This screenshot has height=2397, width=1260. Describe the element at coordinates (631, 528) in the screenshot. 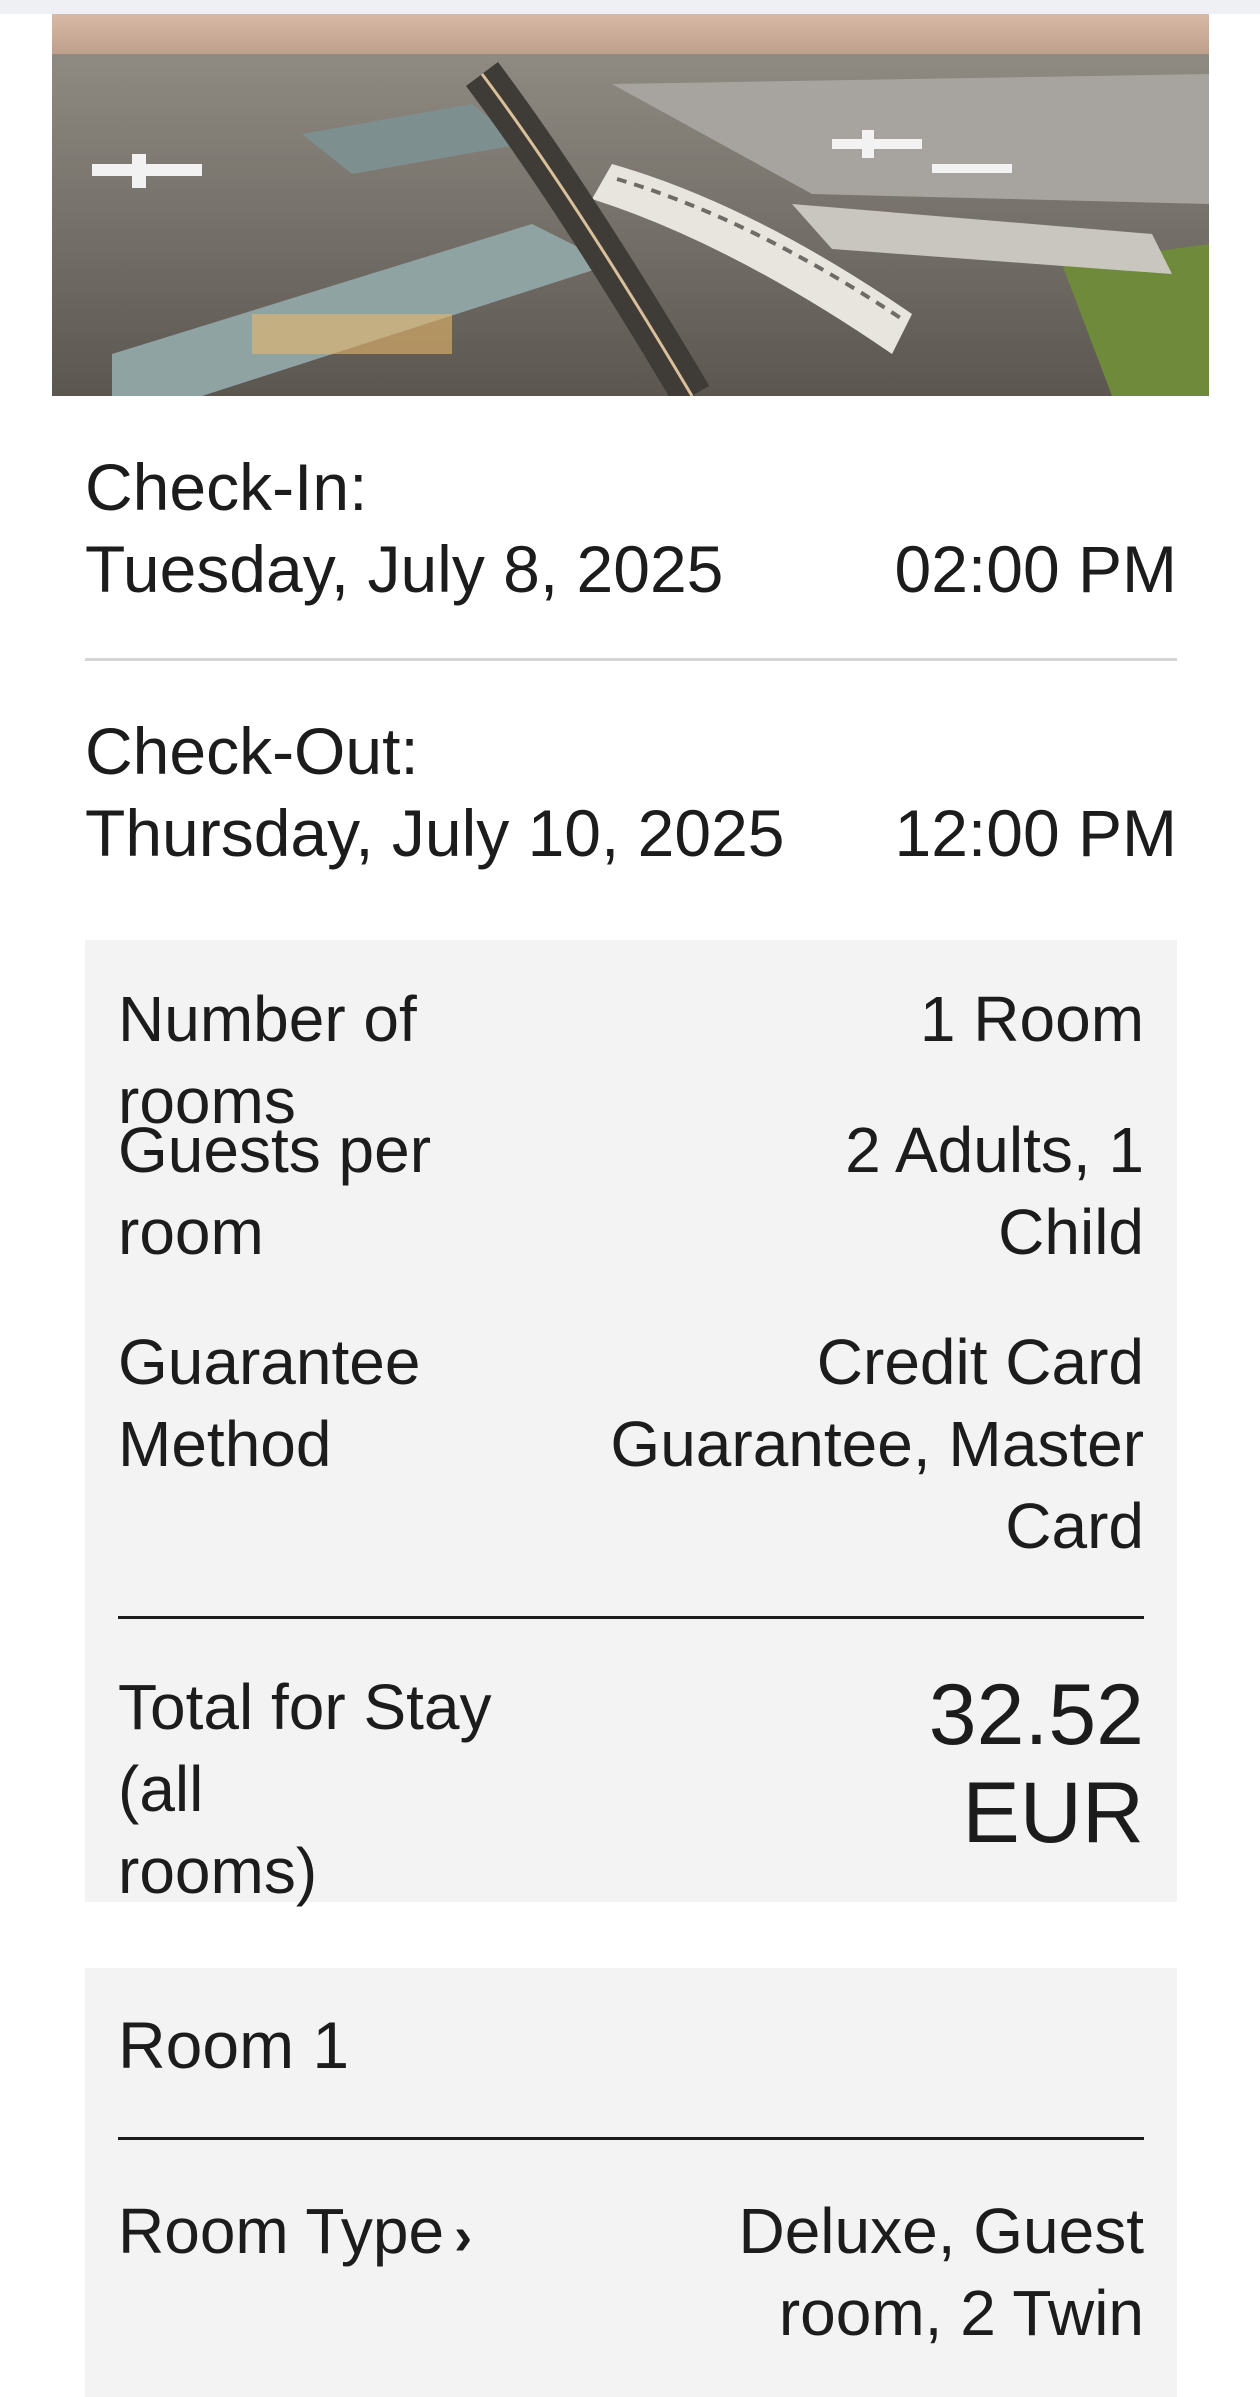

I see `check-in-section: Check-In: Tuesday, July 8, 2025 02:00 PM` at that location.